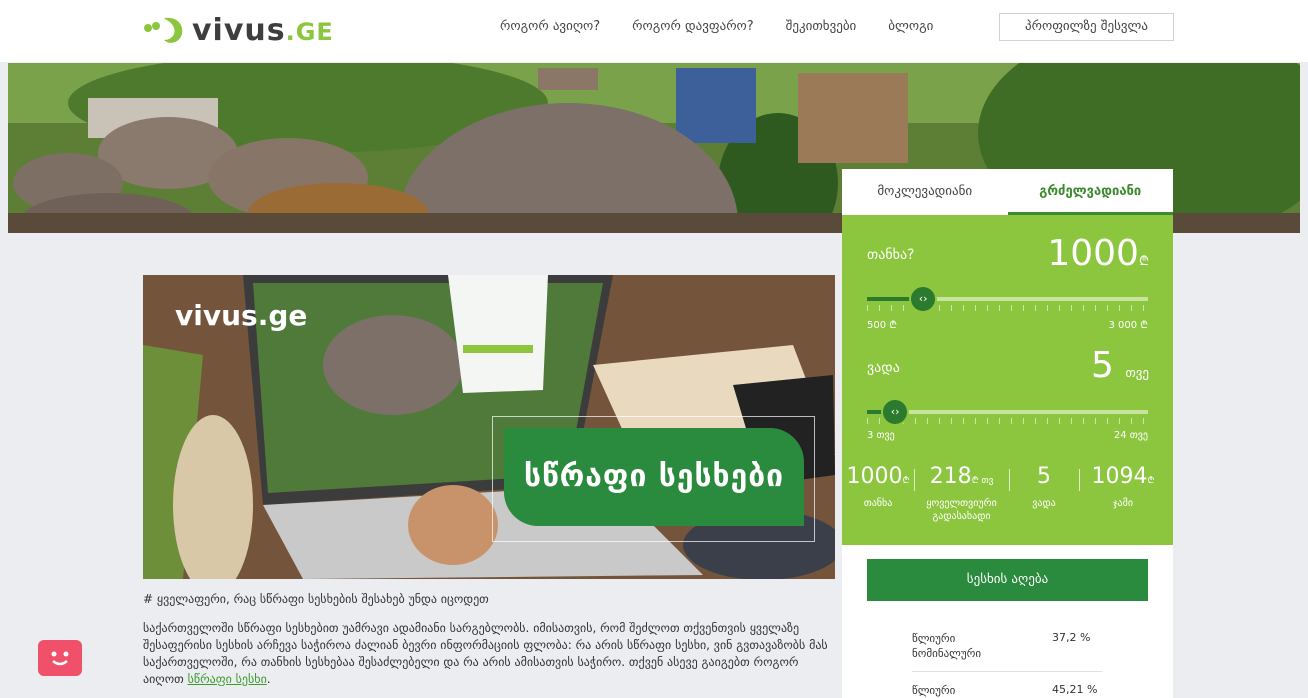  Describe the element at coordinates (1120, 365) in the screenshot. I see `term-value-display: 5 თვე` at that location.